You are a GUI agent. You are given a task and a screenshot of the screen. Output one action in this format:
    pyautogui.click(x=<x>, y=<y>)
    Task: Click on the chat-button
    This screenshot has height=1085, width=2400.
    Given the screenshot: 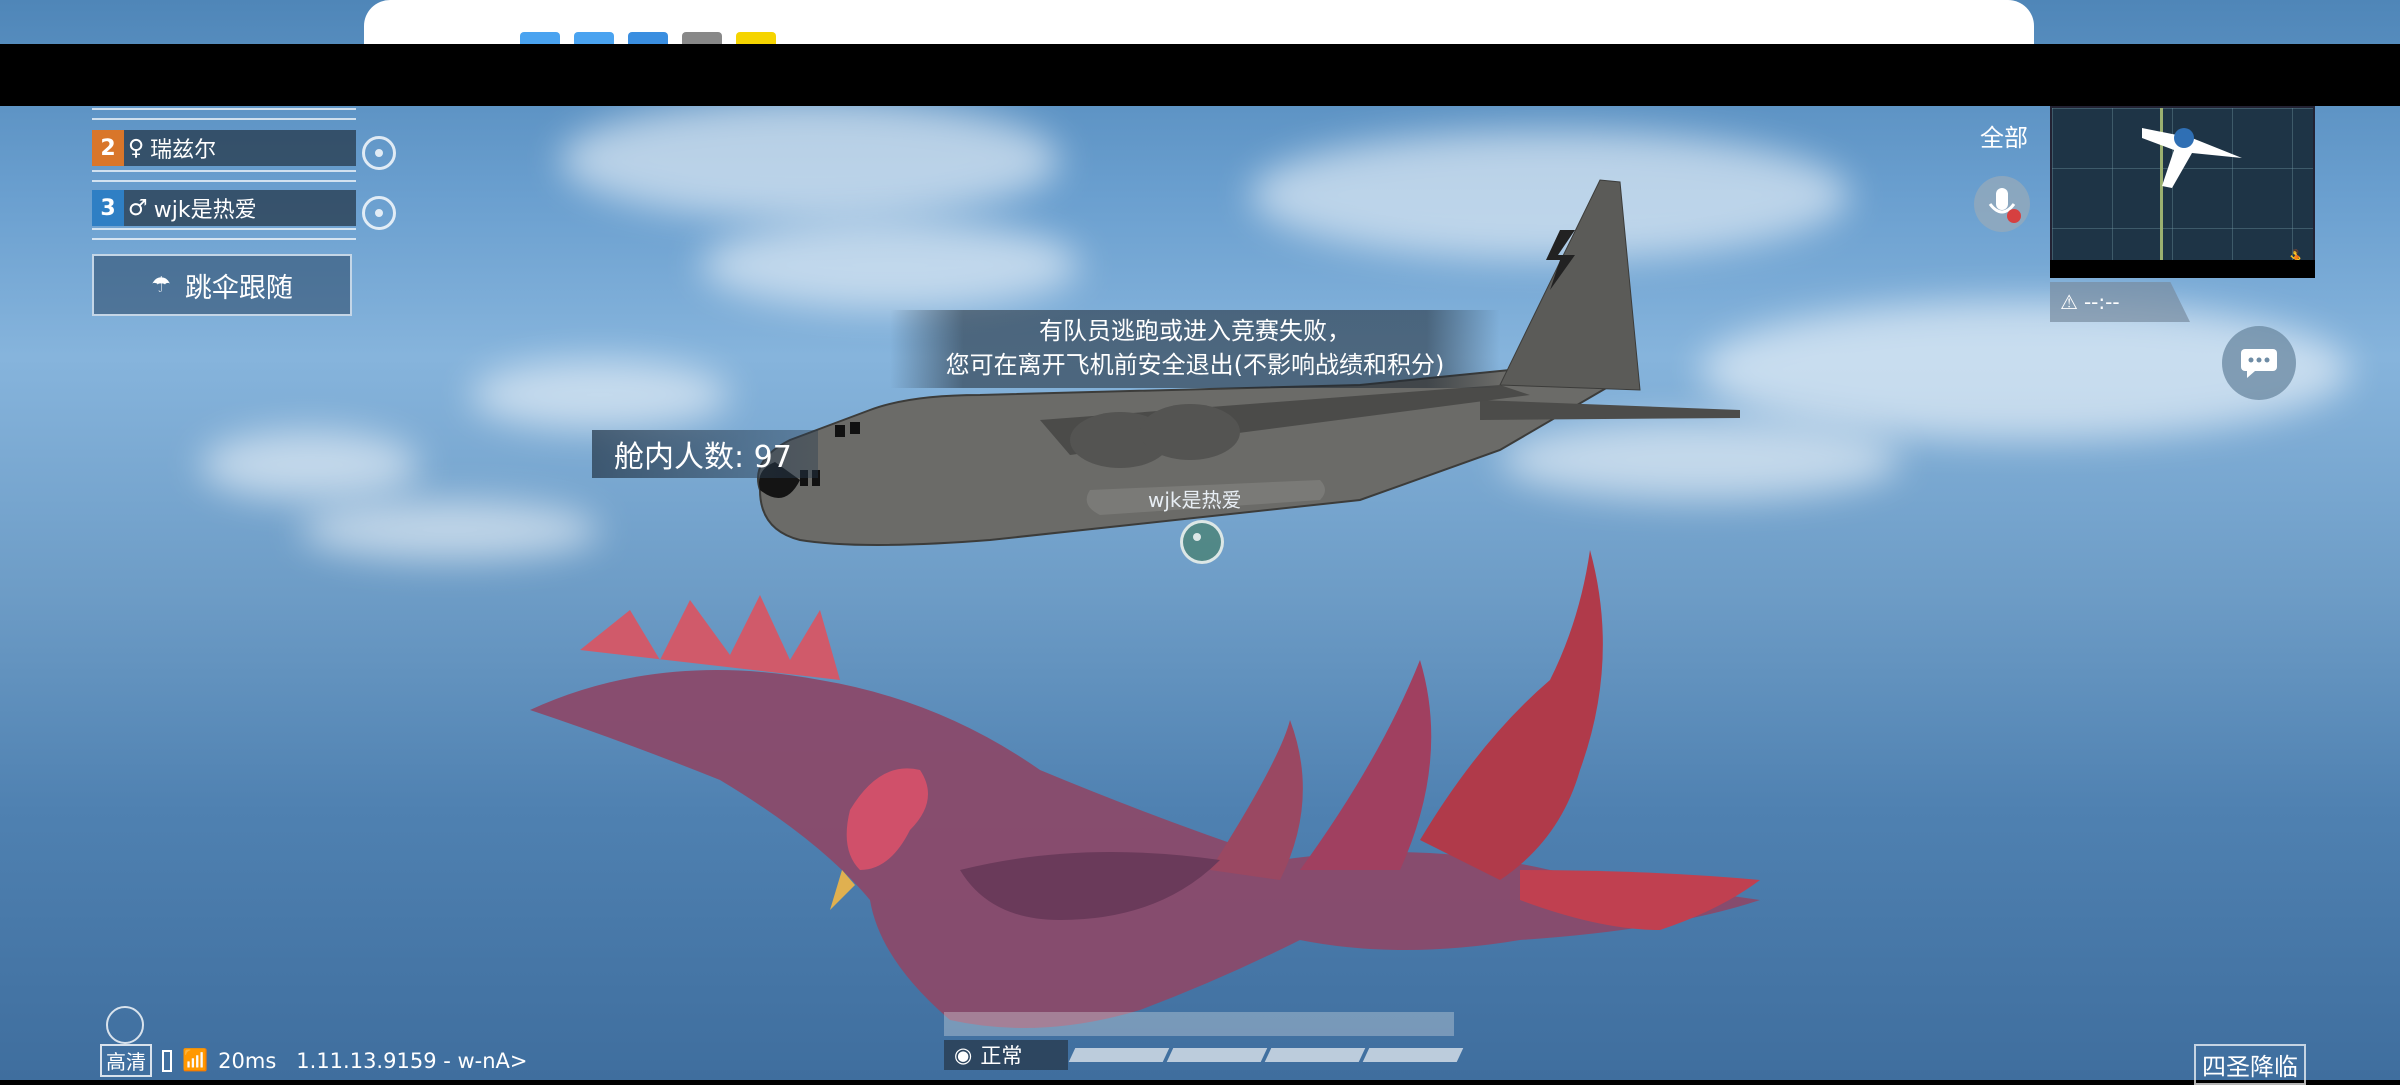 What is the action you would take?
    pyautogui.click(x=2259, y=363)
    